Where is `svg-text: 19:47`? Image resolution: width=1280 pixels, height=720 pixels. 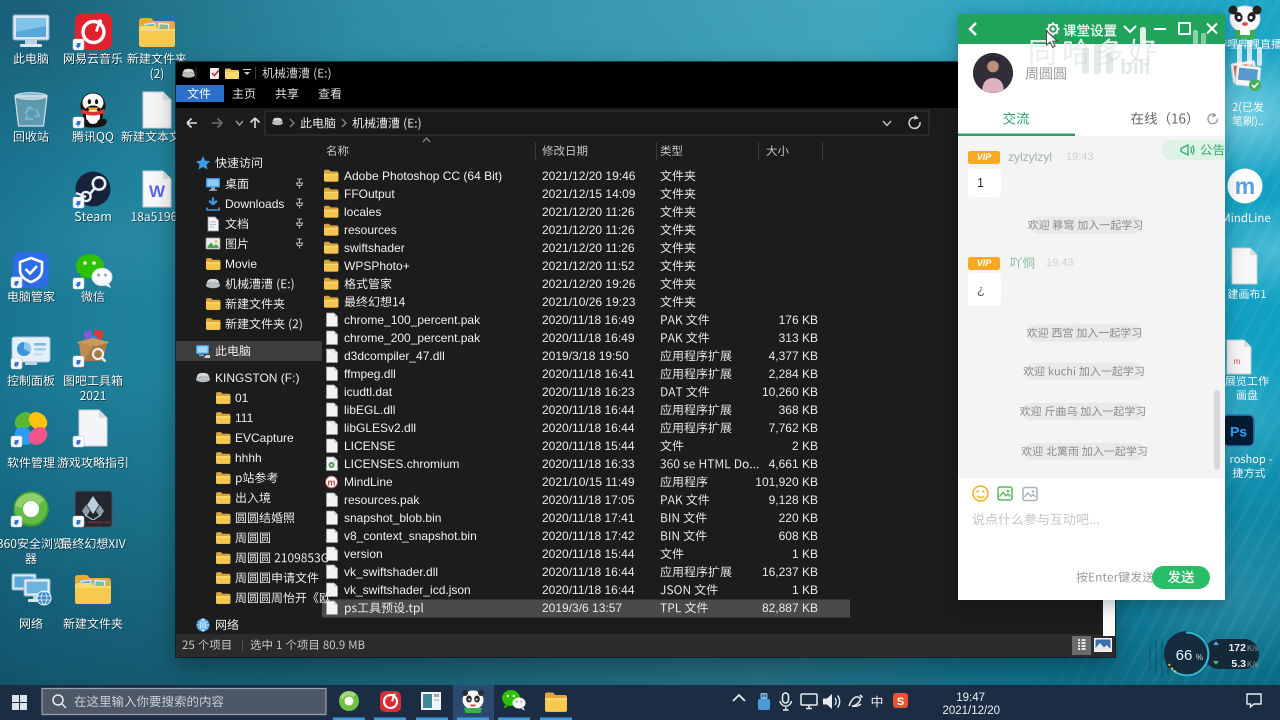 svg-text: 19:47 is located at coordinates (970, 698).